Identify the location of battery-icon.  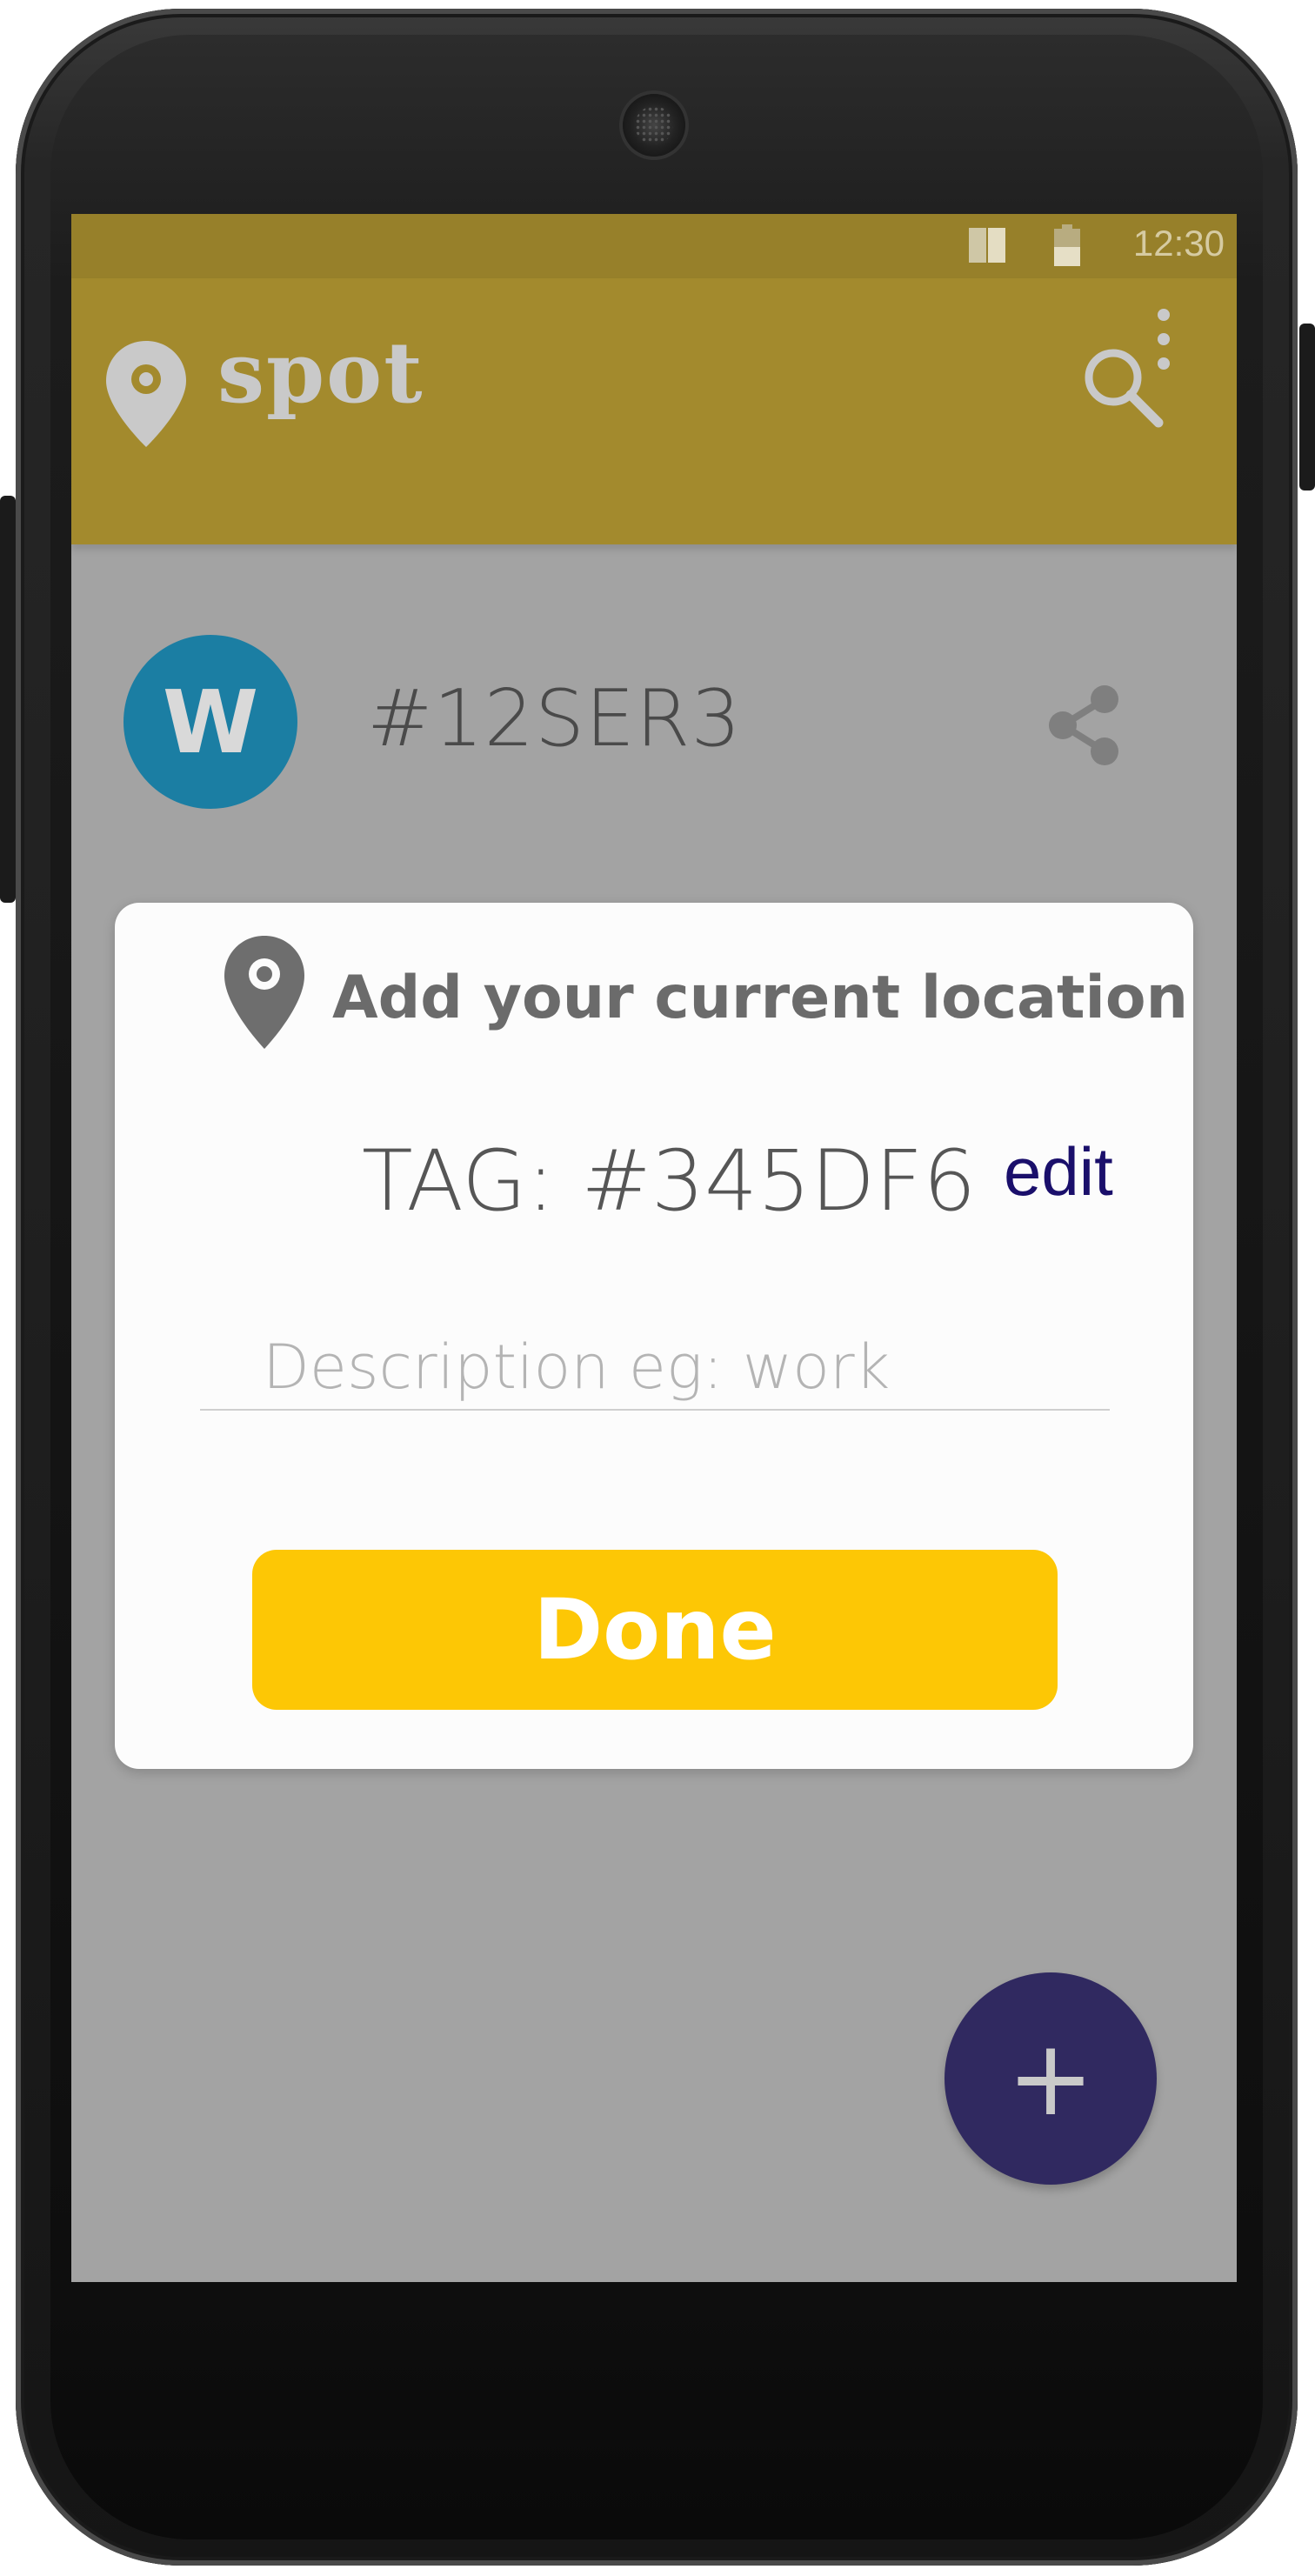
(1067, 245).